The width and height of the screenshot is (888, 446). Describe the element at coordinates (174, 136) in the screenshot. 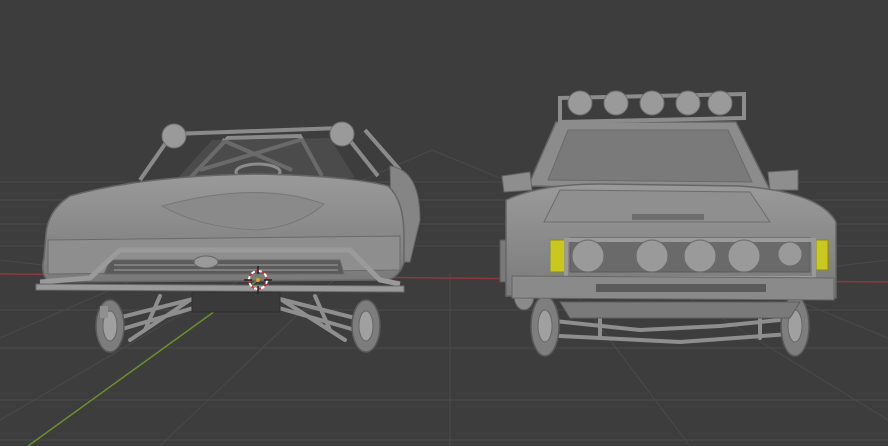

I see `light-pod-left` at that location.